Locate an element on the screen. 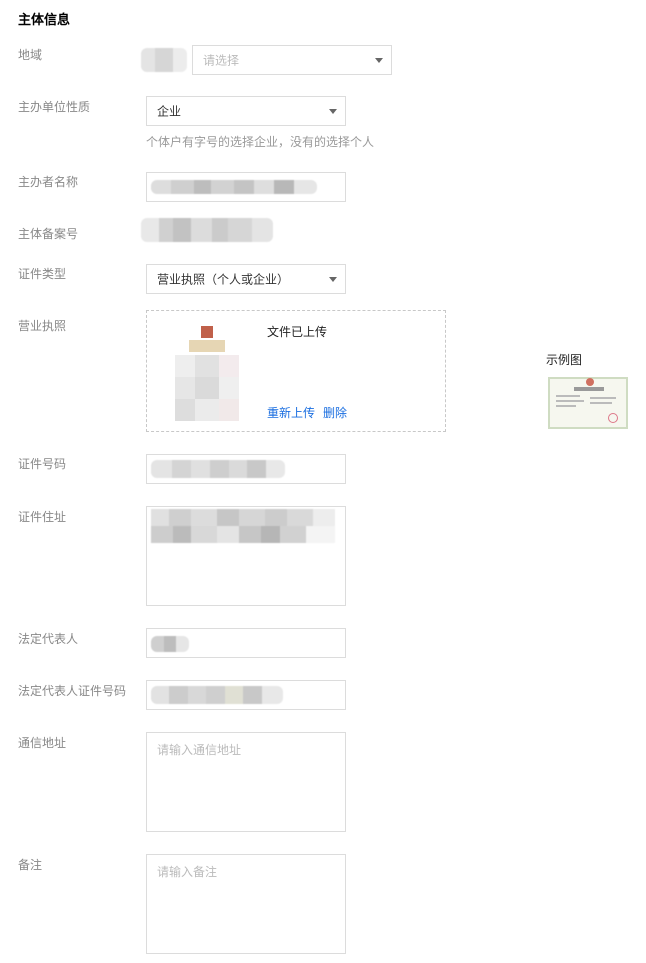 Image resolution: width=646 pixels, height=963 pixels. cert-number-input is located at coordinates (246, 469).